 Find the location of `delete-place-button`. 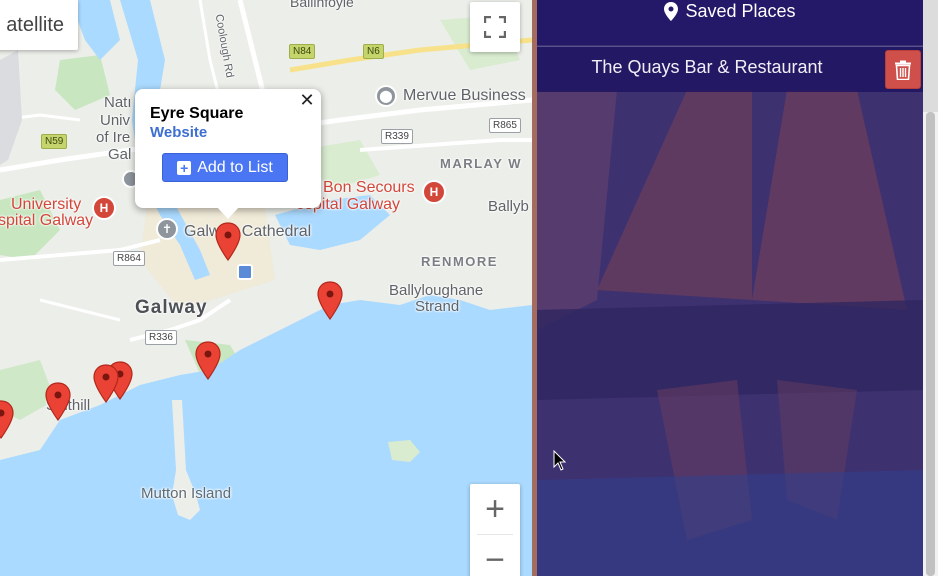

delete-place-button is located at coordinates (903, 69).